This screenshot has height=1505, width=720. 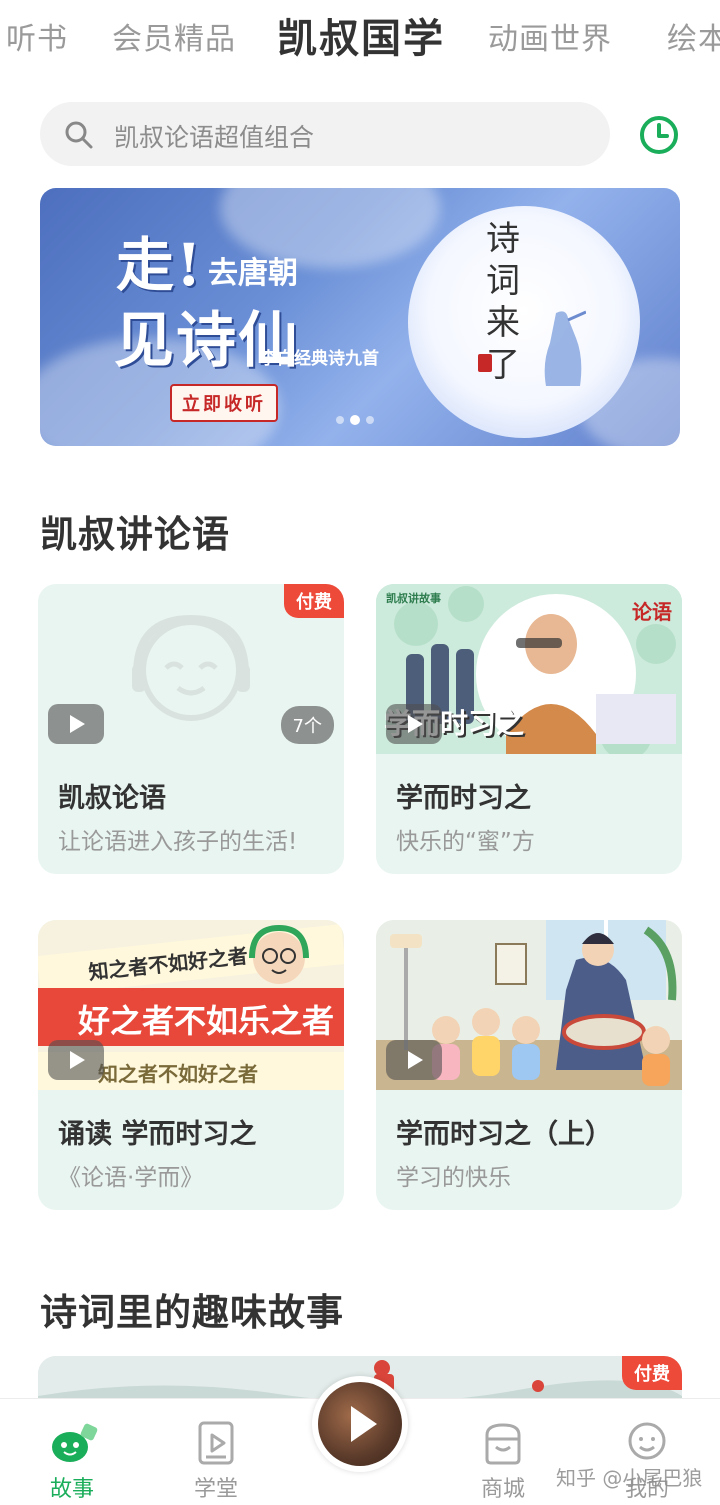 What do you see at coordinates (75, 1442) in the screenshot?
I see `story-icon` at bounding box center [75, 1442].